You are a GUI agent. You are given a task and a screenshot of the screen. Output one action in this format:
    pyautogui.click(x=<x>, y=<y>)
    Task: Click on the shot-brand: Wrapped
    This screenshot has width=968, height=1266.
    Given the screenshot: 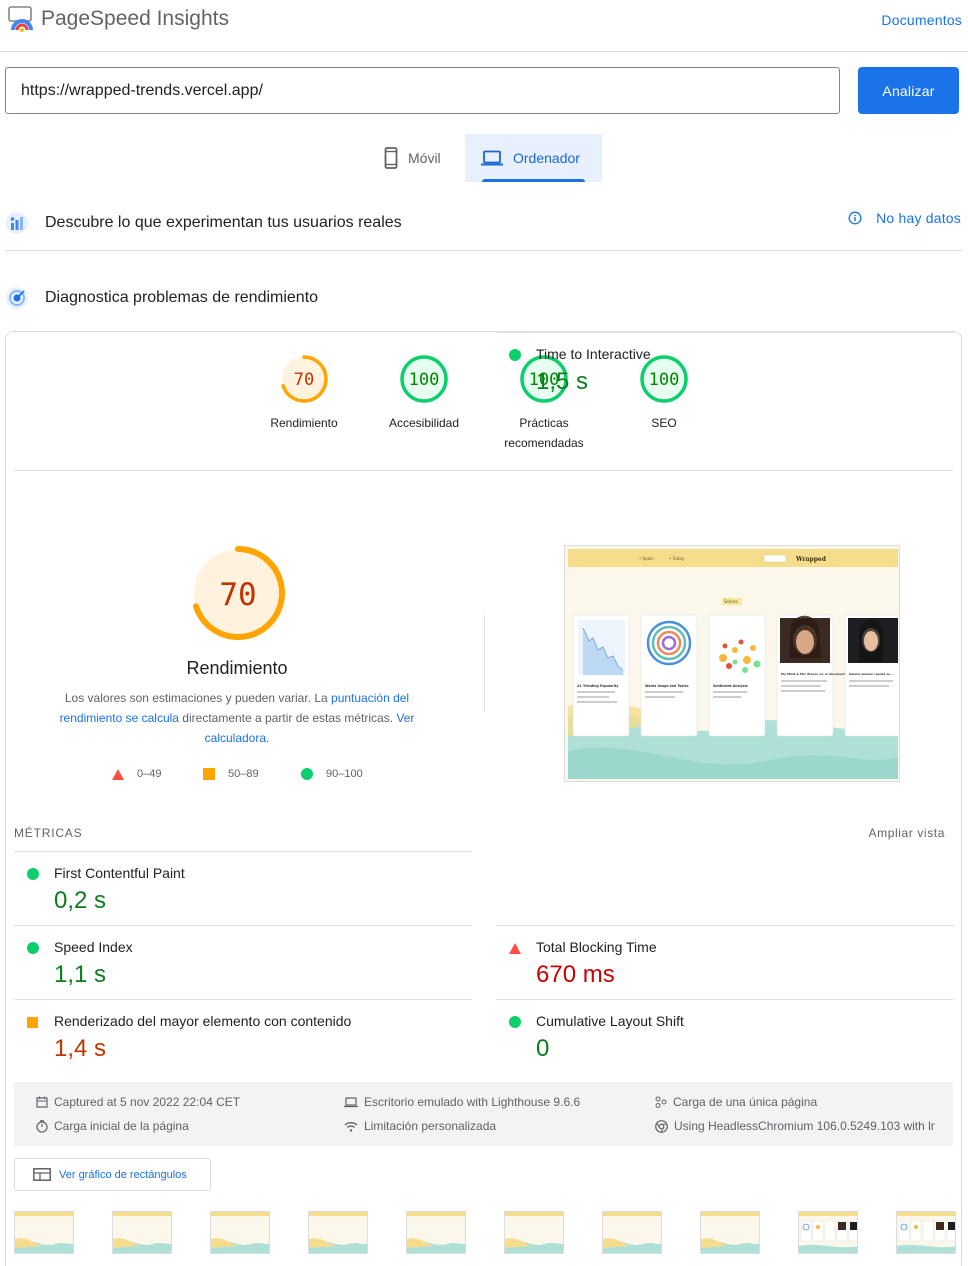 What is the action you would take?
    pyautogui.click(x=811, y=559)
    